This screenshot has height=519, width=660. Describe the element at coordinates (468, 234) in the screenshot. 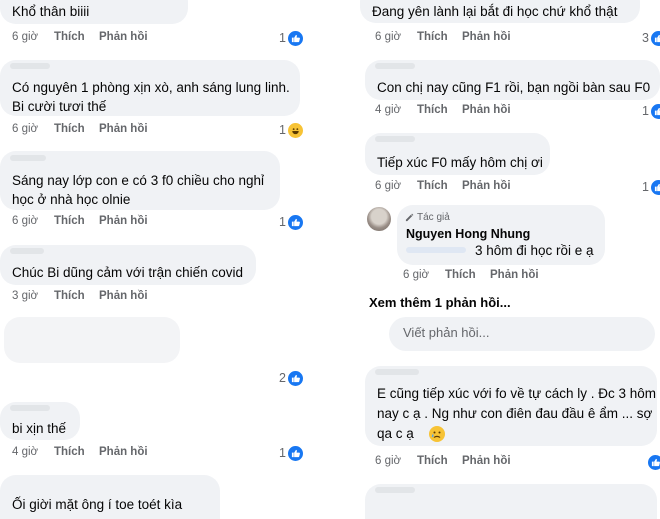

I see `author-name: Nguyen Hong Nhung` at that location.